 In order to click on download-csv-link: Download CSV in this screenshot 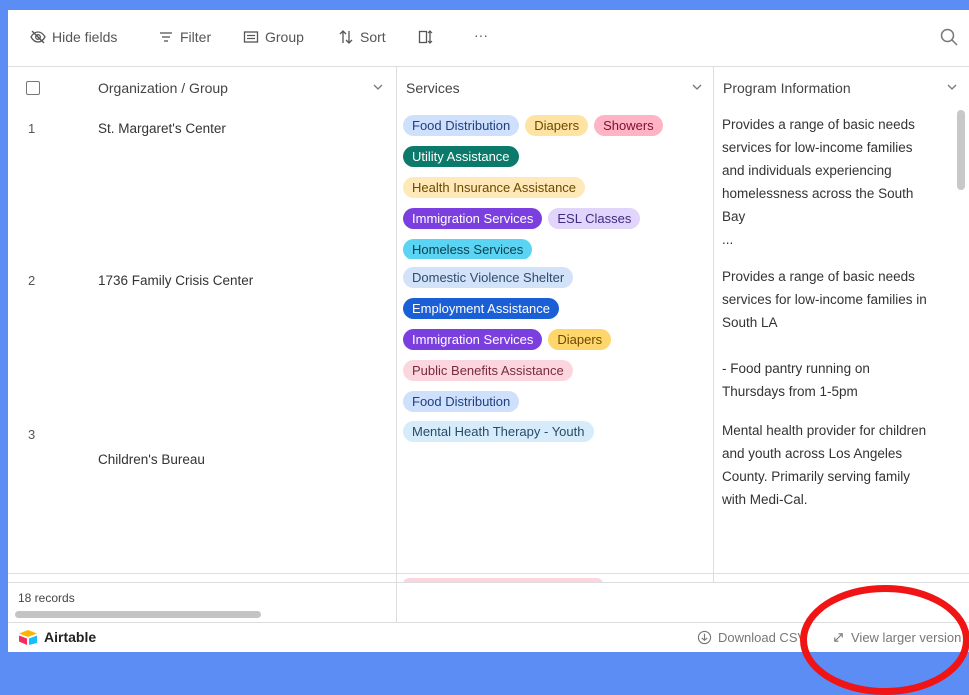, I will do `click(751, 637)`.